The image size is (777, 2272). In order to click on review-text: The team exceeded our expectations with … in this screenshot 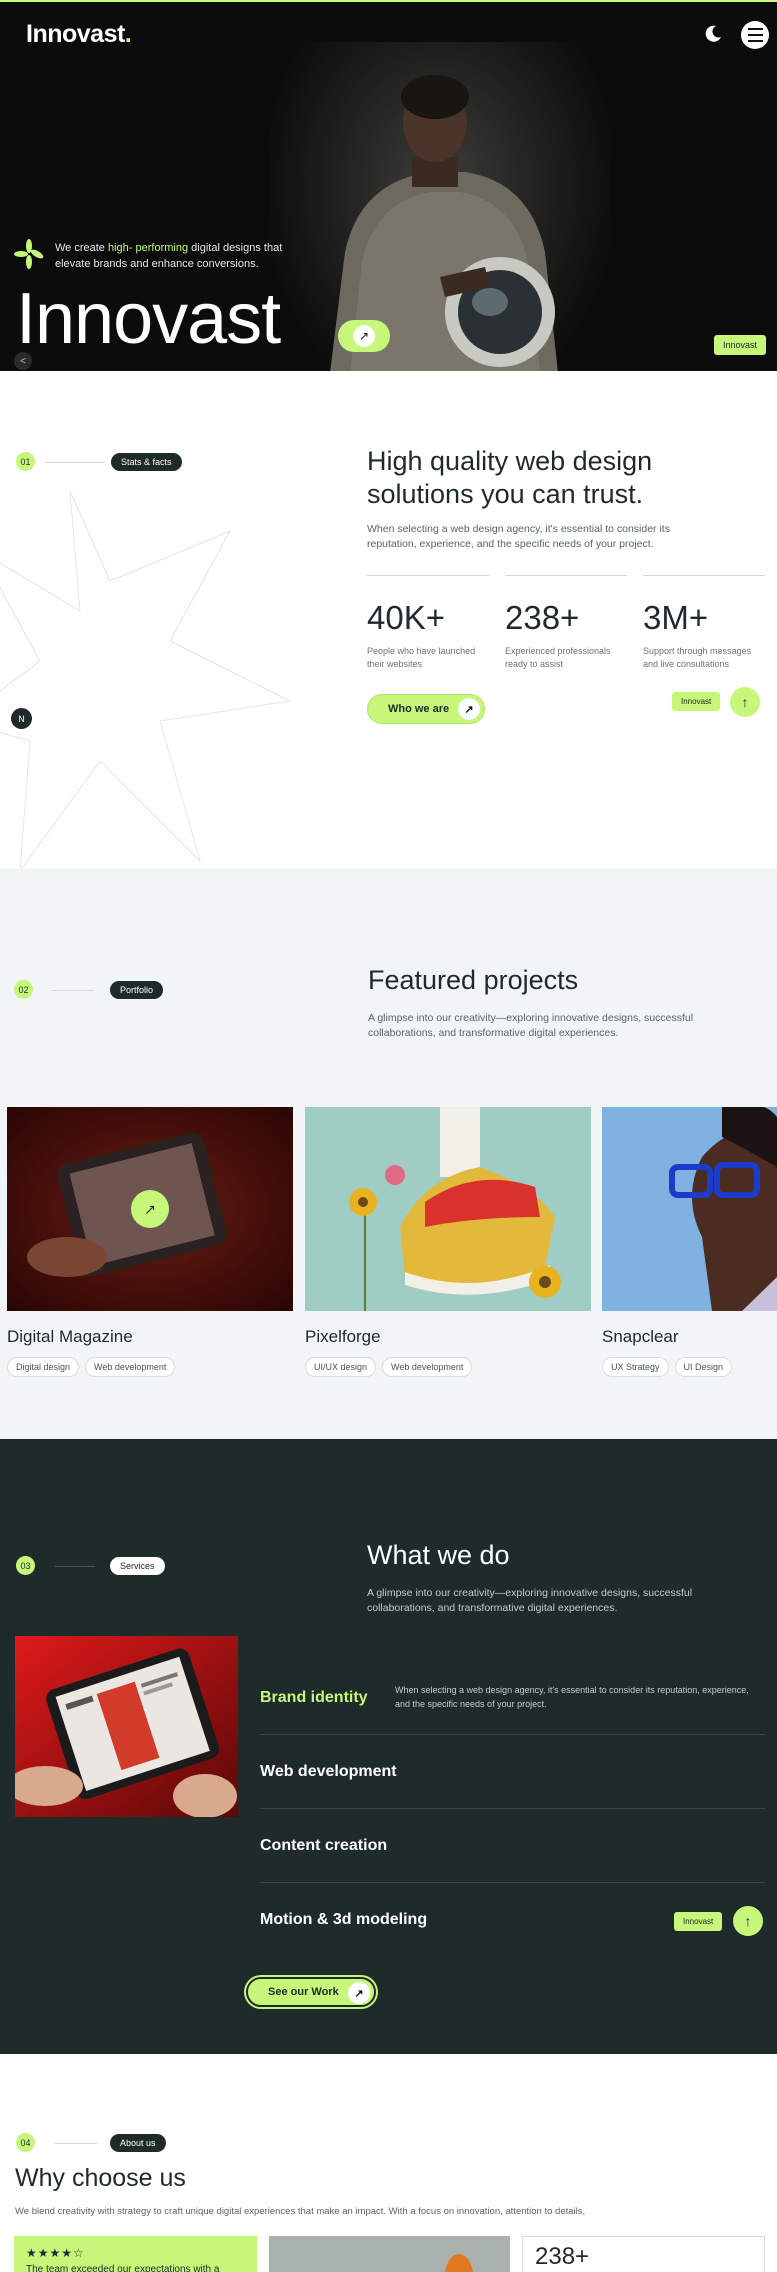, I will do `click(123, 2268)`.